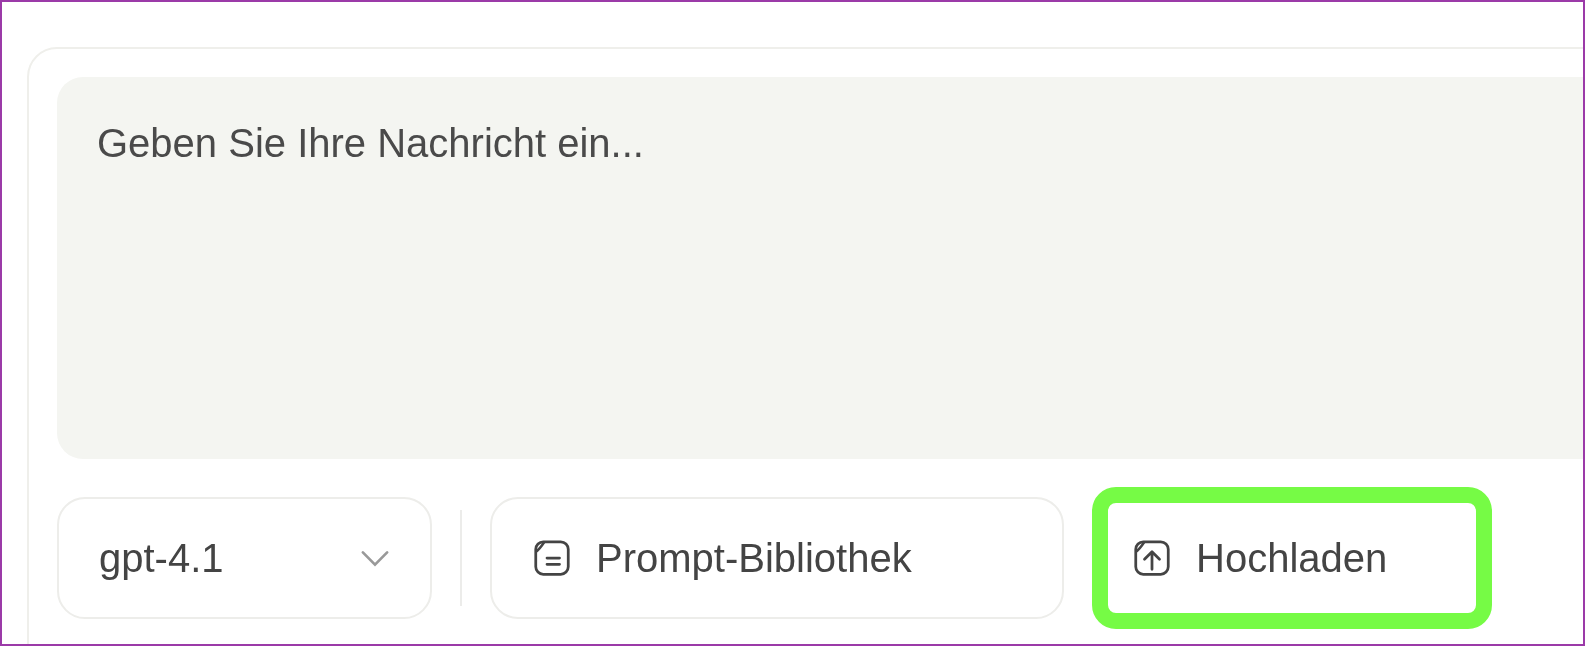 This screenshot has width=1585, height=646. Describe the element at coordinates (777, 558) in the screenshot. I see `library-button: Prompt-Bibliothek` at that location.